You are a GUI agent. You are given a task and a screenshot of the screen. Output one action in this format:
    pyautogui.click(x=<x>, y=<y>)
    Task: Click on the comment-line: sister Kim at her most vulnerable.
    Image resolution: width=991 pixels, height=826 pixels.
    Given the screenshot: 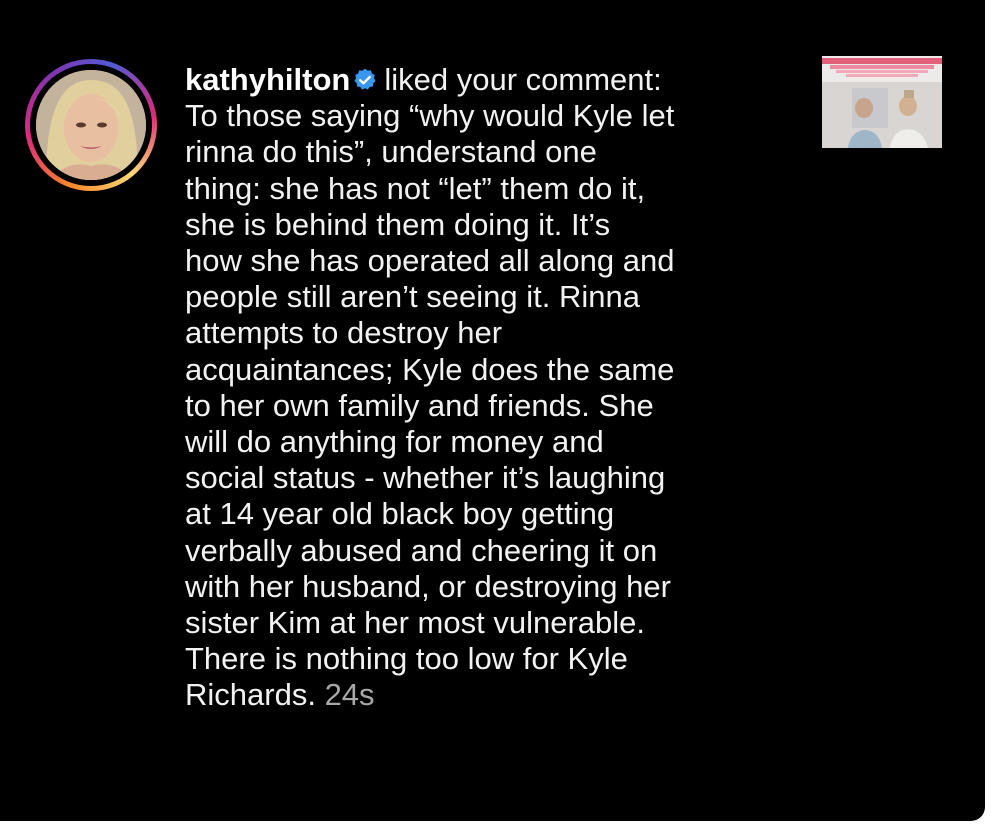 What is the action you would take?
    pyautogui.click(x=415, y=623)
    